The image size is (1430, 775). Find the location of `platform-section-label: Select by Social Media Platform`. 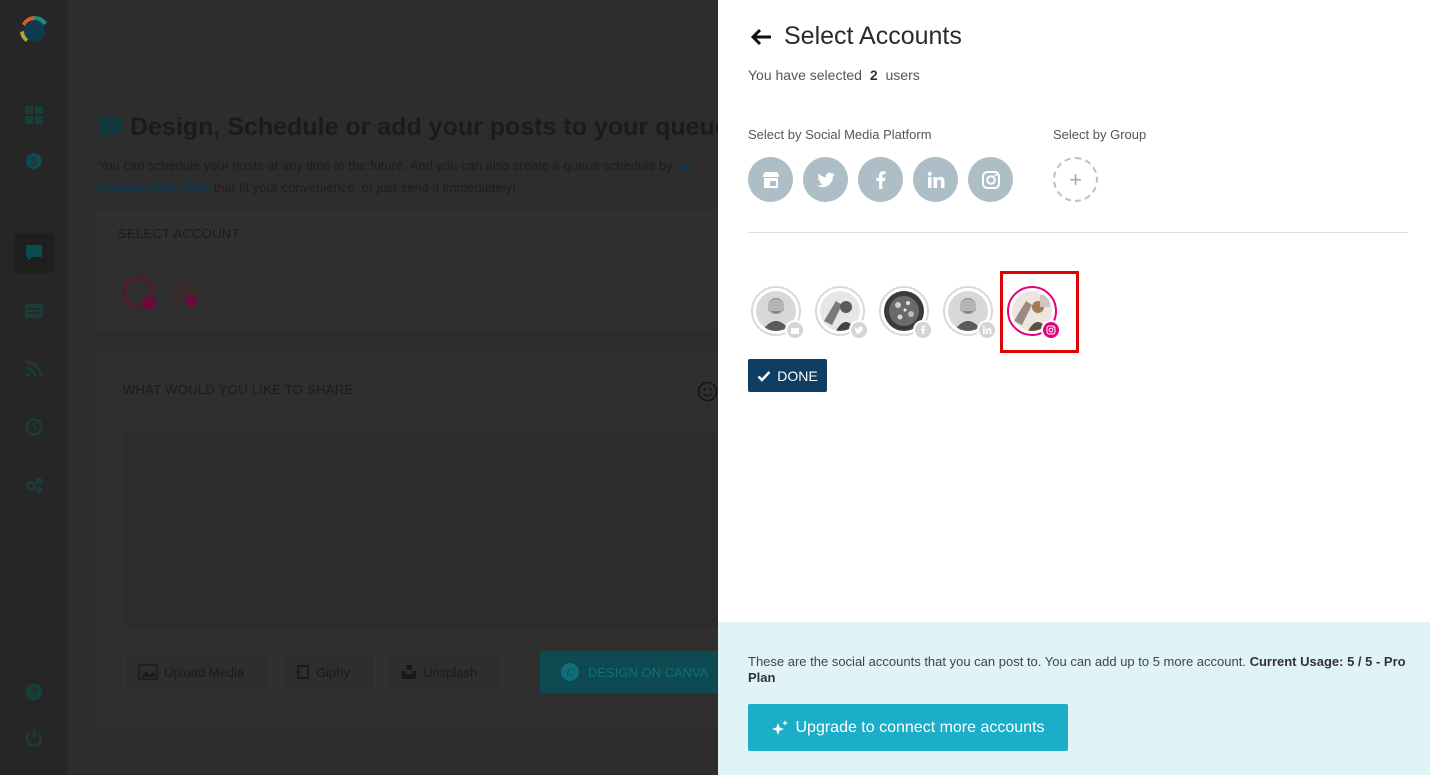

platform-section-label: Select by Social Media Platform is located at coordinates (840, 134).